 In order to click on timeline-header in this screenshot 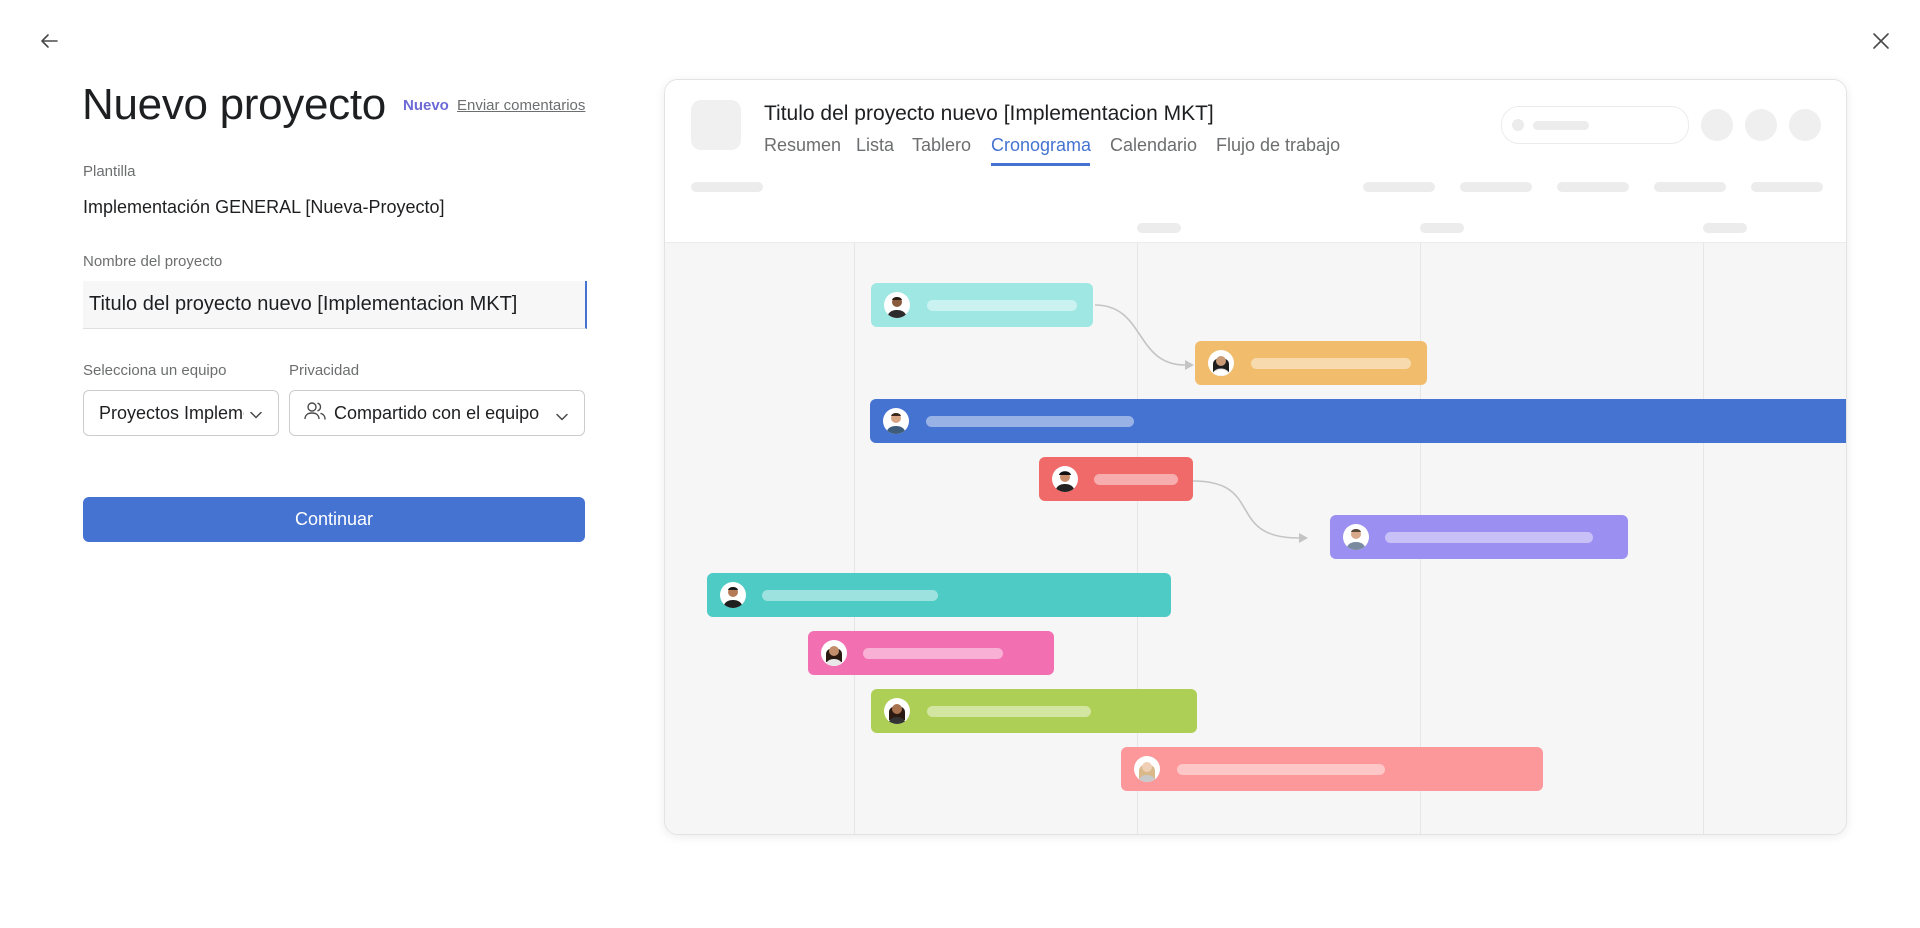, I will do `click(1255, 205)`.